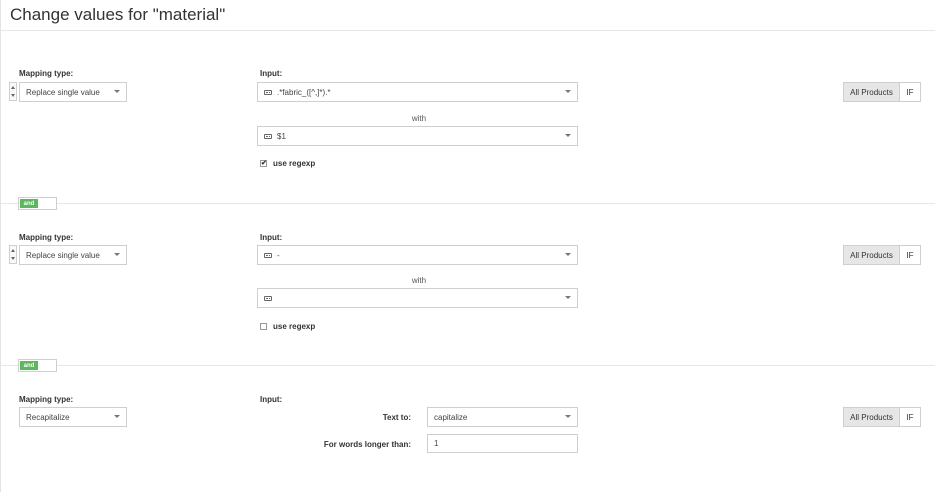 The height and width of the screenshot is (492, 935). I want to click on with-value: $1, so click(281, 136).